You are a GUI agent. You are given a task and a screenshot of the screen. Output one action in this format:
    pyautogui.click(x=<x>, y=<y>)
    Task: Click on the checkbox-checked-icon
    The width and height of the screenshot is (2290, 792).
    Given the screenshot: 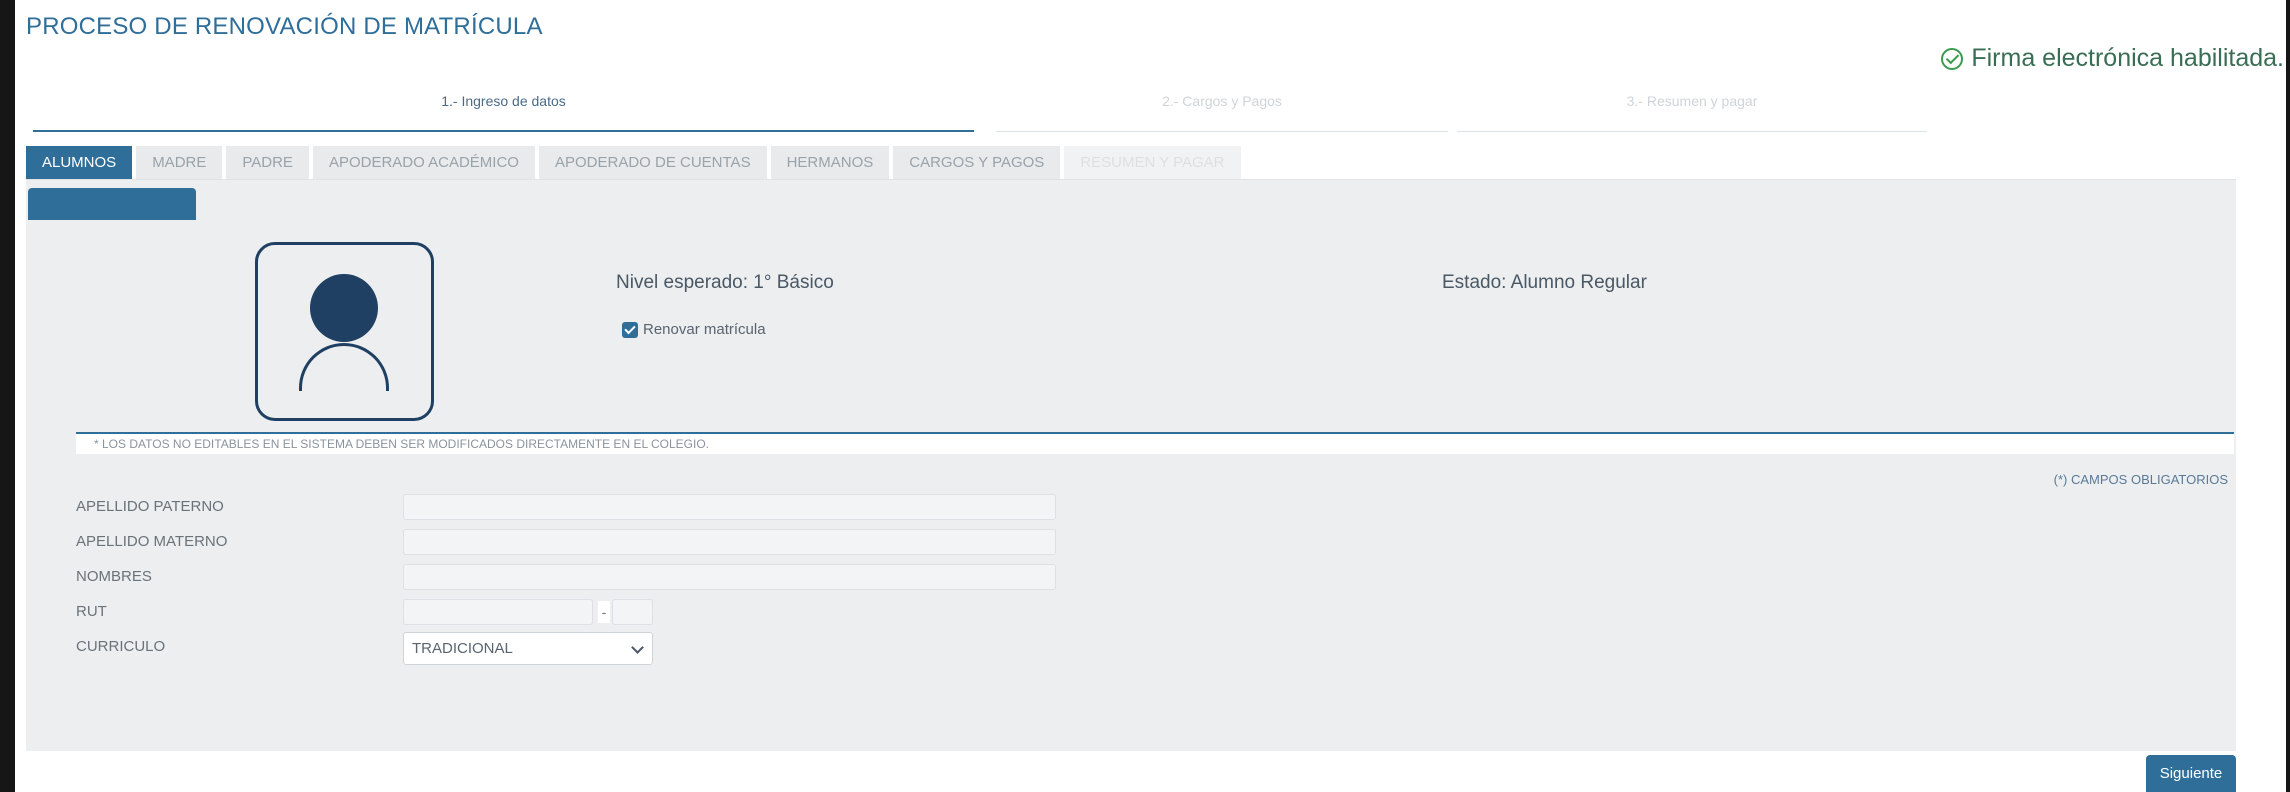 What is the action you would take?
    pyautogui.click(x=630, y=329)
    